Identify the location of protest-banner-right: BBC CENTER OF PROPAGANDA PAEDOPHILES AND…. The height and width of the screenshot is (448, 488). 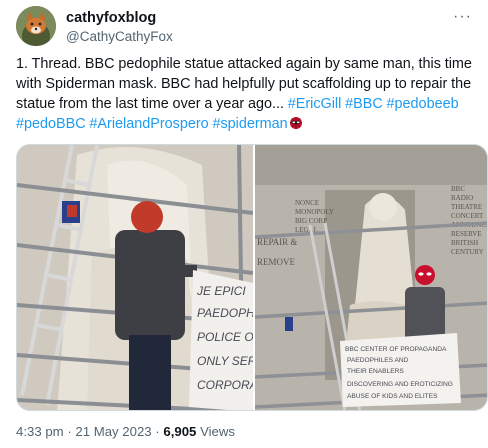
(400, 370).